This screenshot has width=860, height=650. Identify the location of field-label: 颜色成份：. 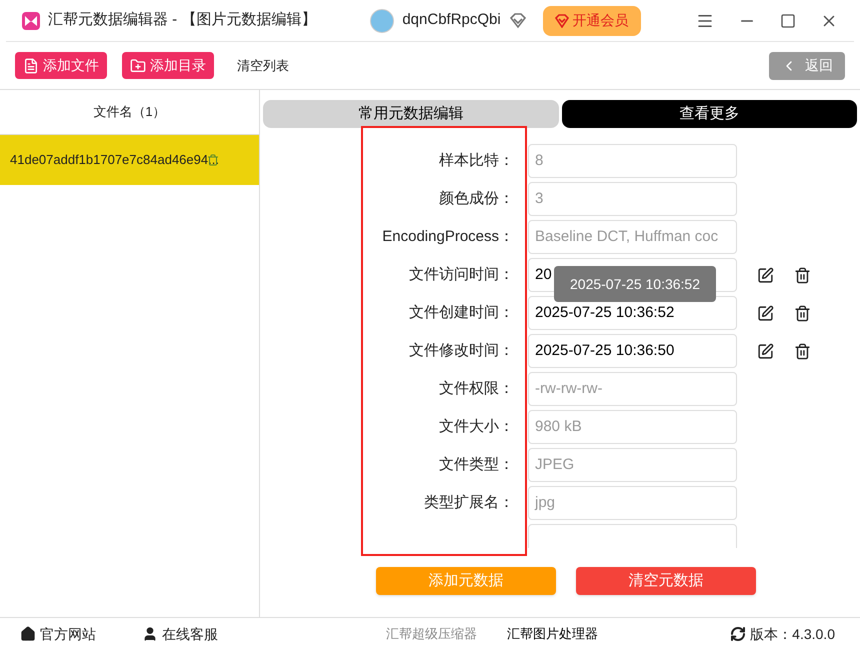
(476, 198).